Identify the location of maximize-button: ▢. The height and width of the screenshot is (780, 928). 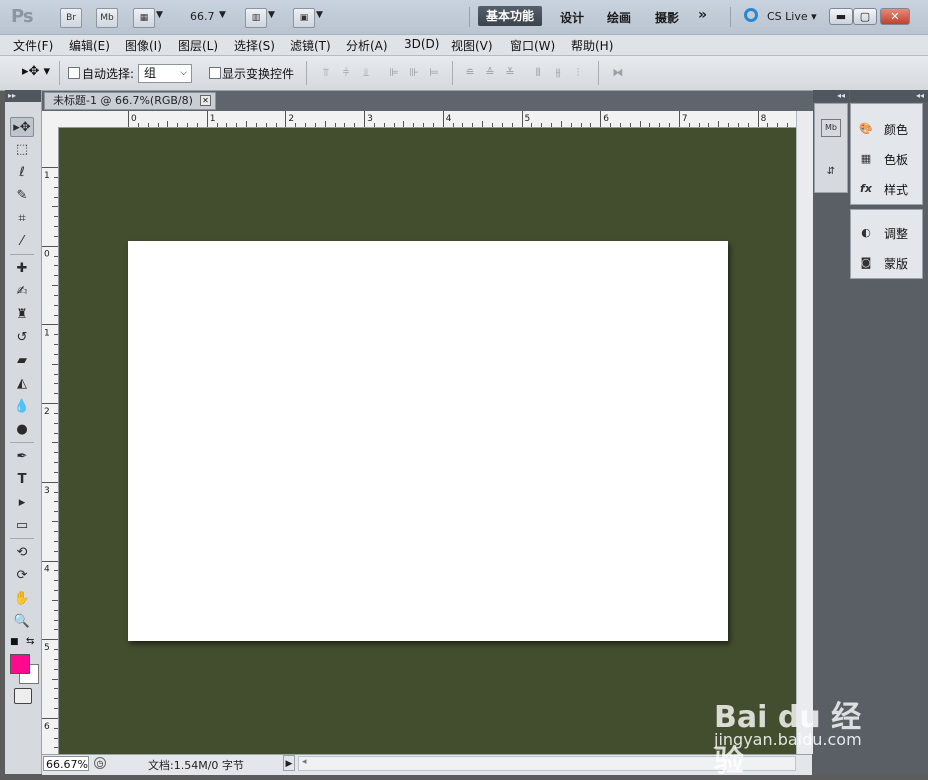
(865, 16).